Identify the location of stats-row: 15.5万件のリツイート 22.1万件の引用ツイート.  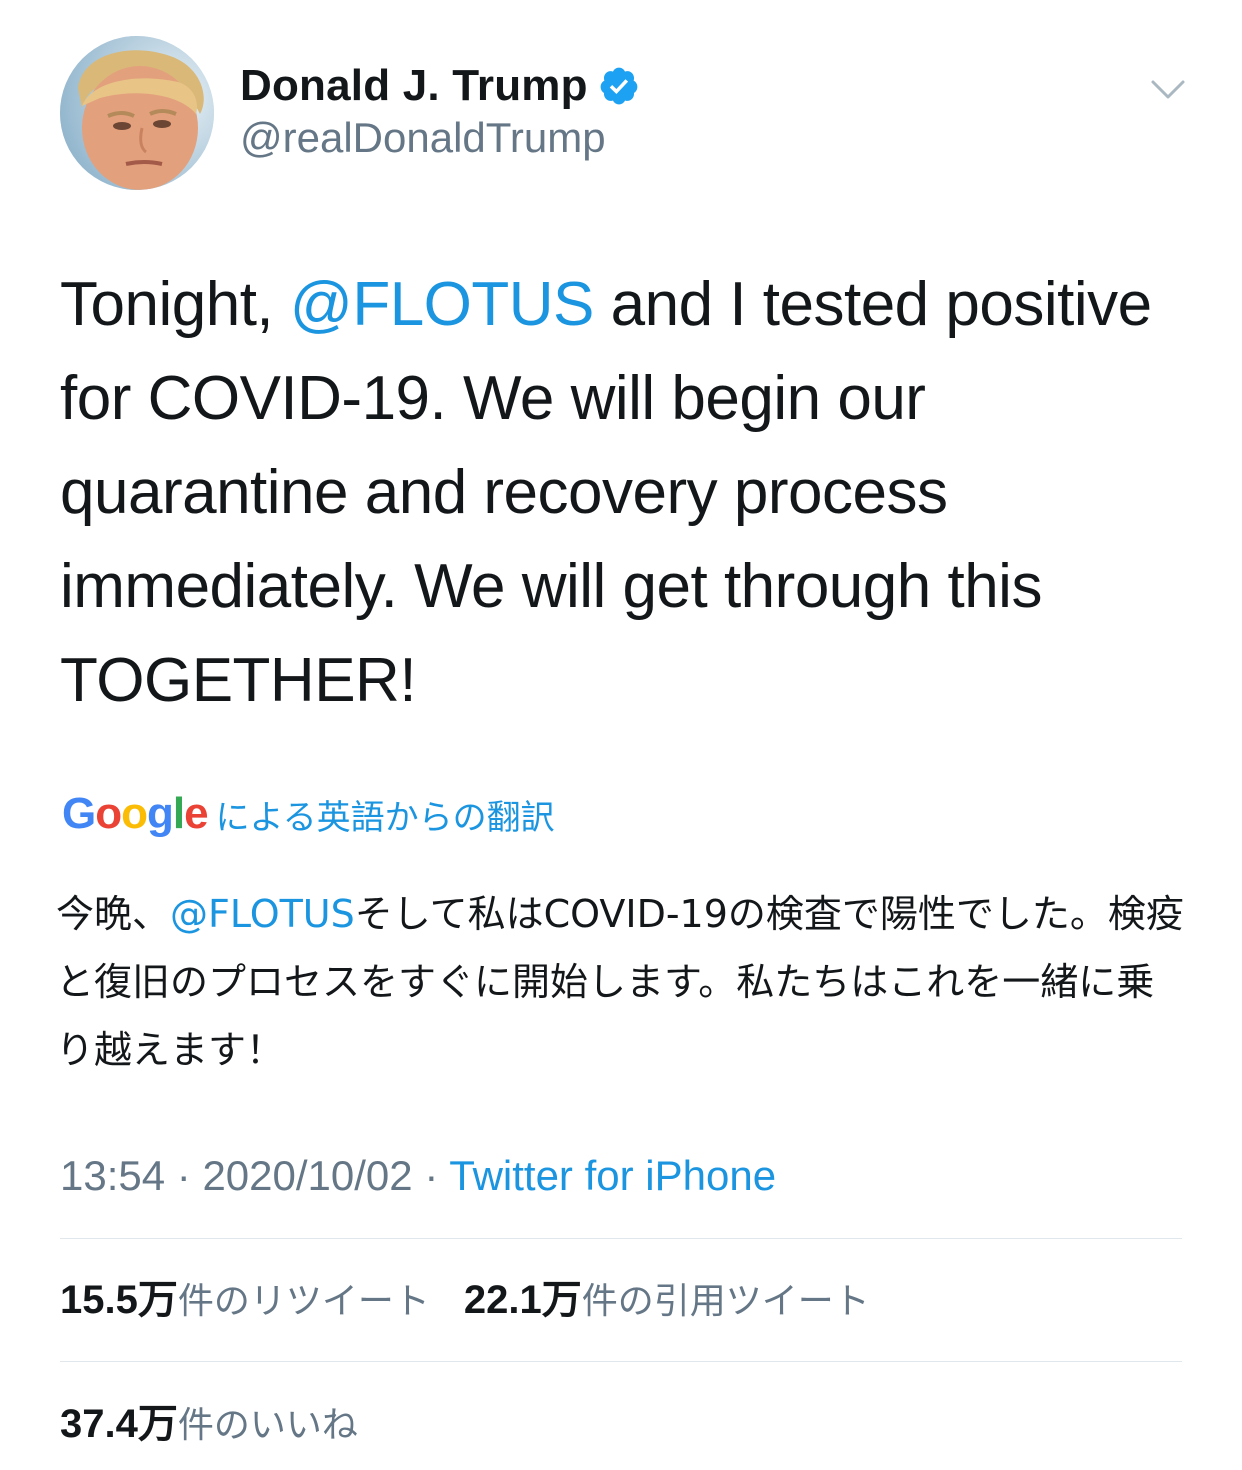
(465, 1300).